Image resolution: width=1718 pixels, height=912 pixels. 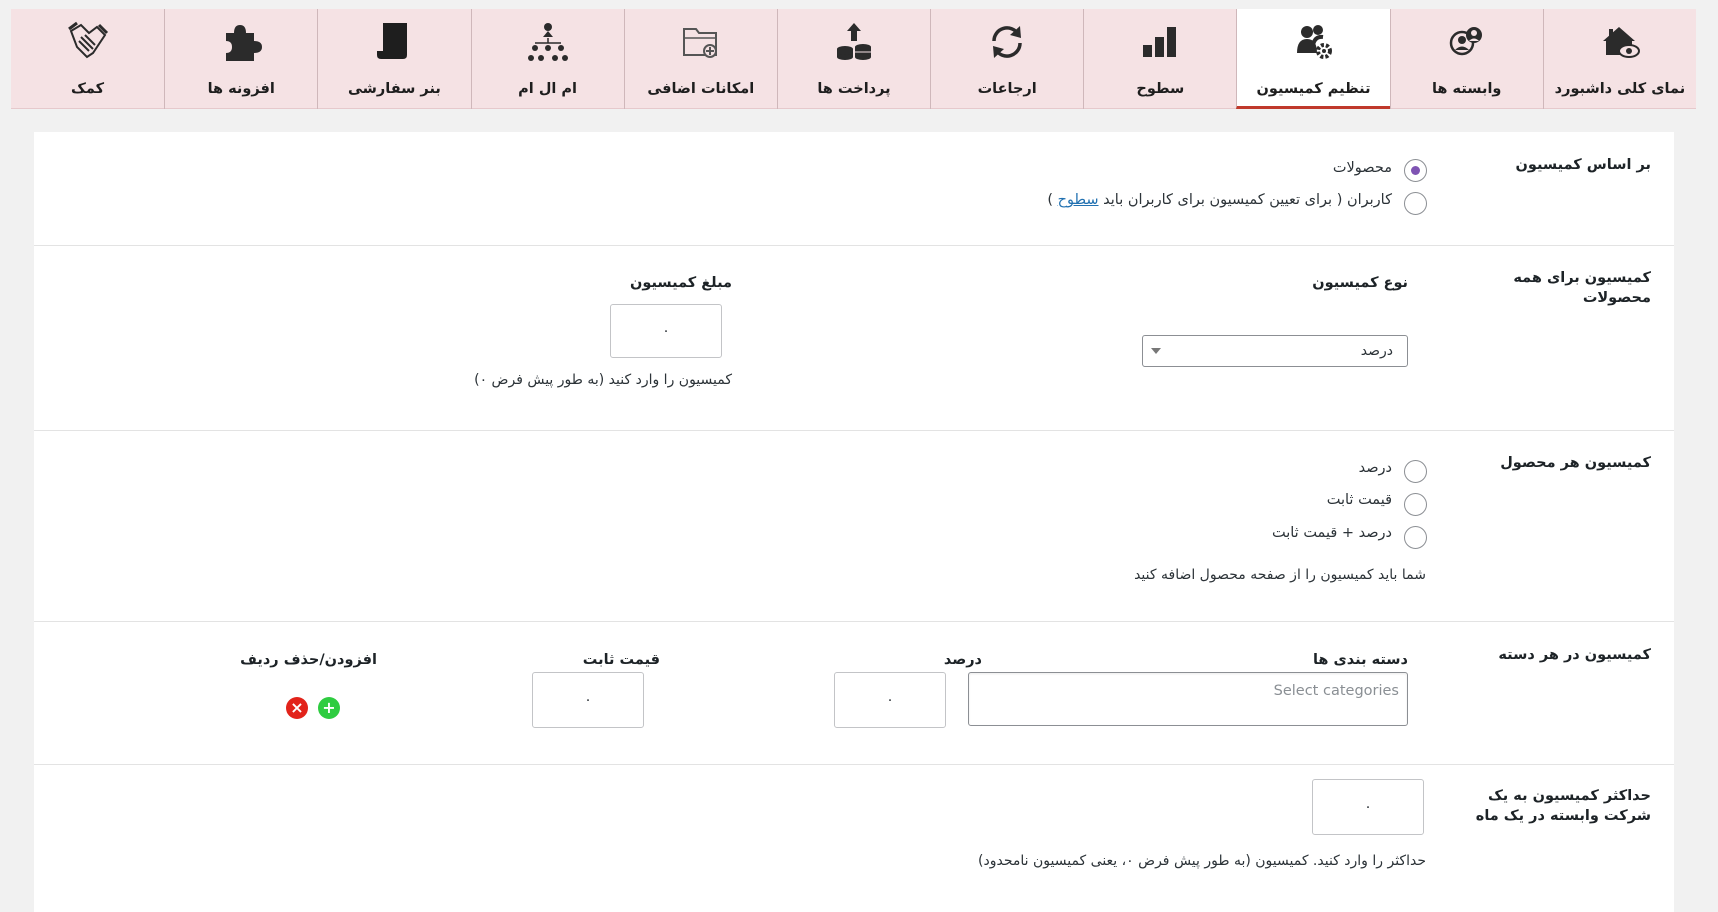 I want to click on commission-type-value: درصد, so click(x=1376, y=351).